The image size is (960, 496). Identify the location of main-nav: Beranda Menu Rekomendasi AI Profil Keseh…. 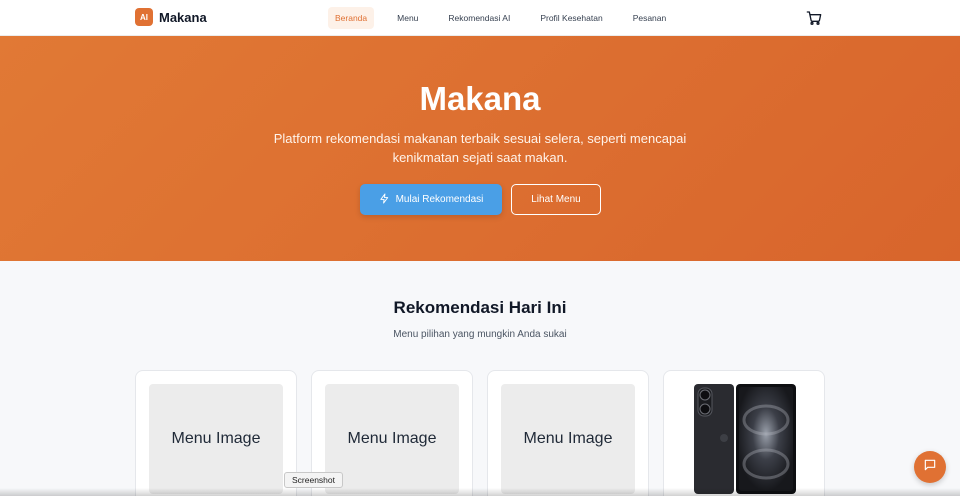
(508, 18).